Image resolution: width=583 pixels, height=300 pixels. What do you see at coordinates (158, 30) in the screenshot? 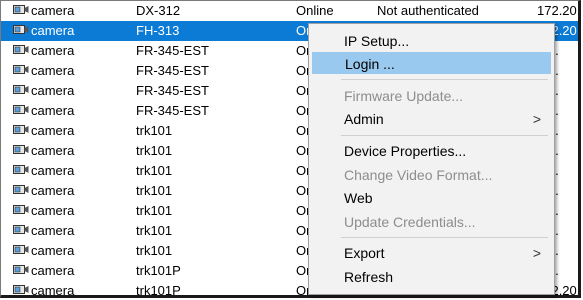
I see `model-cell: FH-313` at bounding box center [158, 30].